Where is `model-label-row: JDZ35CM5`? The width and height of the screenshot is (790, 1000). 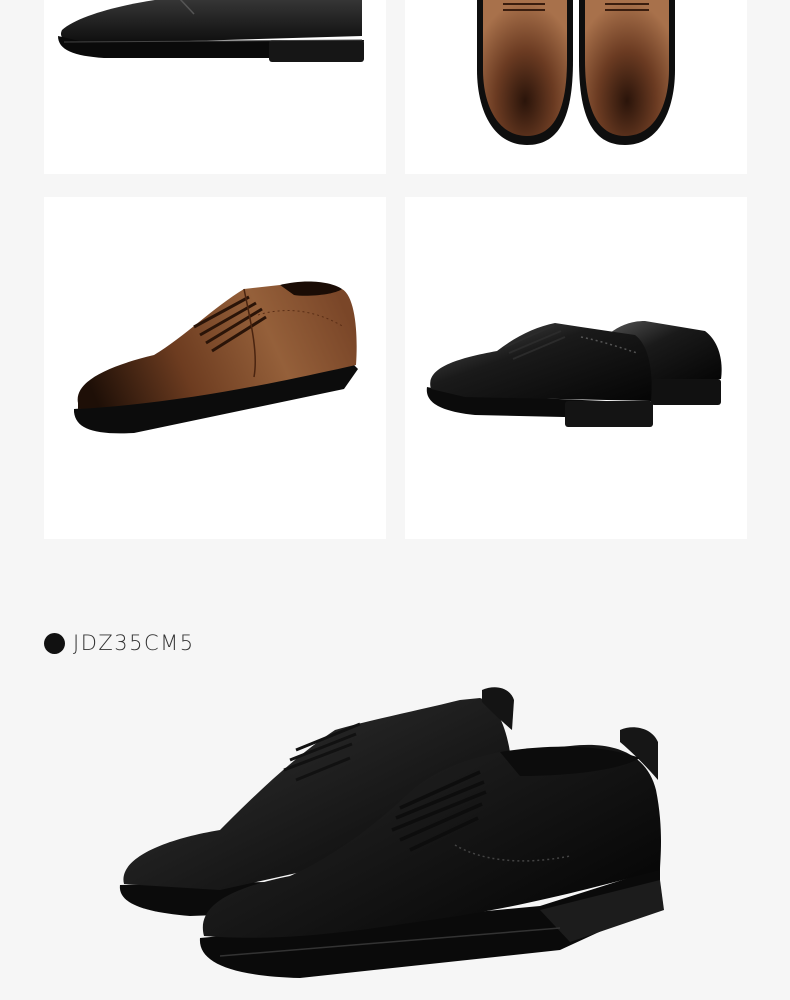
model-label-row: JDZ35CM5 is located at coordinates (119, 643).